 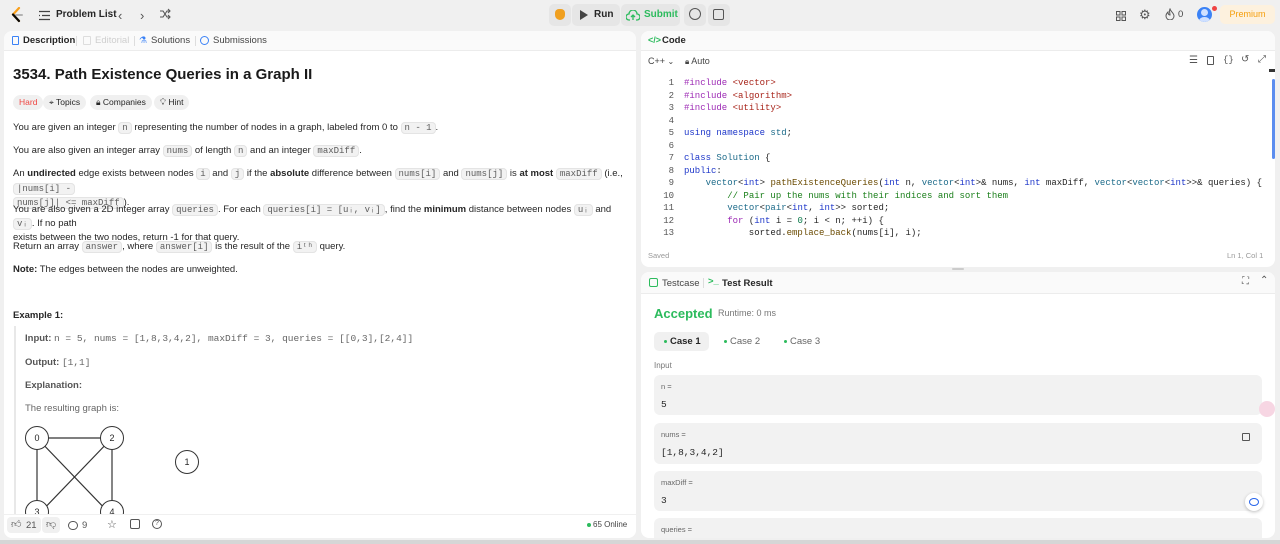 What do you see at coordinates (1214, 8) in the screenshot?
I see `notification-dot` at bounding box center [1214, 8].